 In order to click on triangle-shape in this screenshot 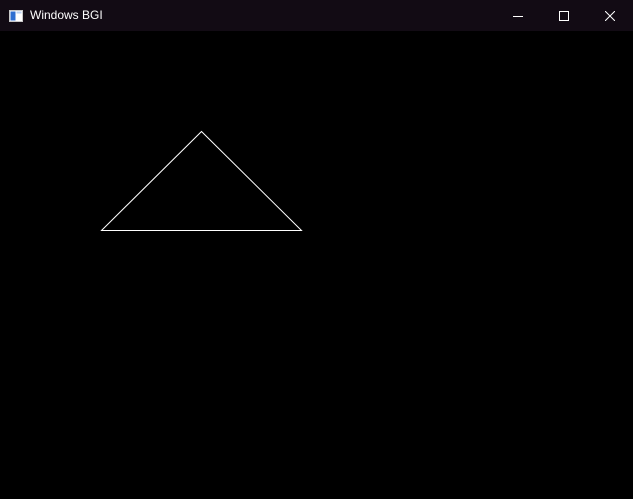, I will do `click(201, 180)`.